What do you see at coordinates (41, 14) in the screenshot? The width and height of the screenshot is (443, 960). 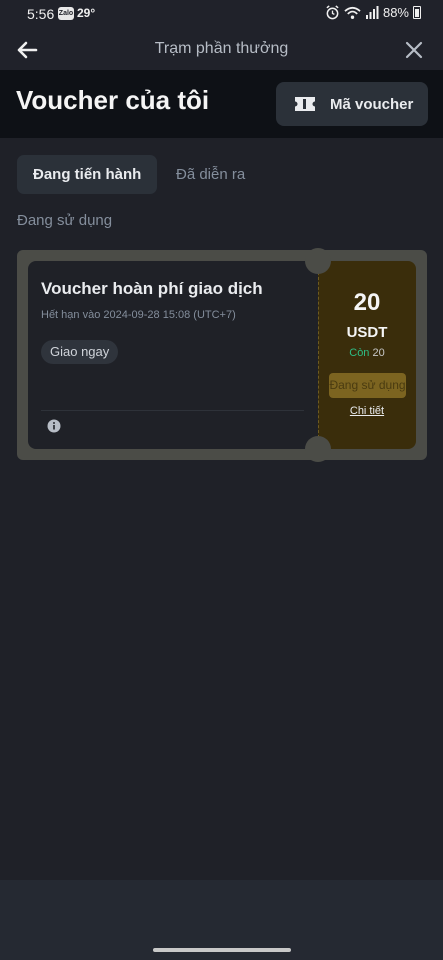 I see `status-time: 5:56` at bounding box center [41, 14].